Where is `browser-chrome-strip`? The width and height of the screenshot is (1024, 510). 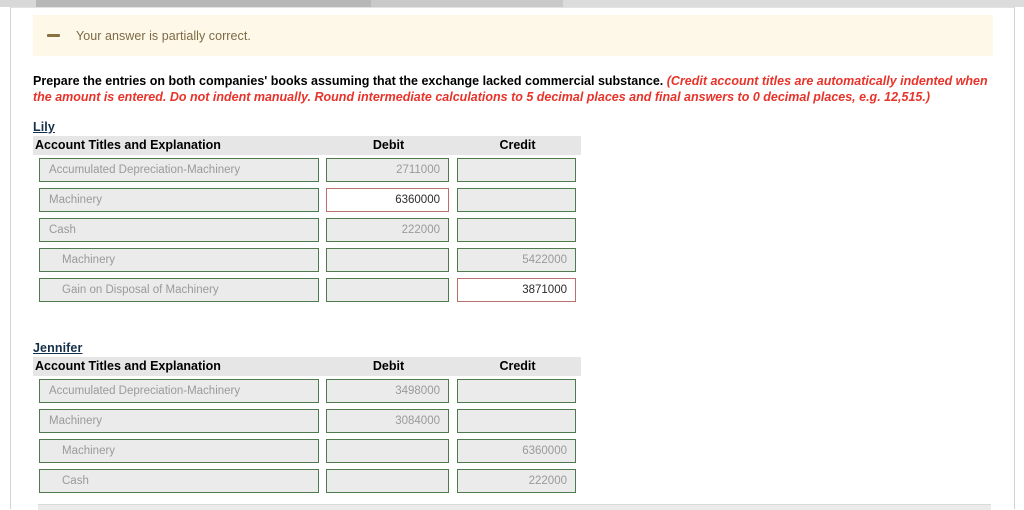
browser-chrome-strip is located at coordinates (512, 3).